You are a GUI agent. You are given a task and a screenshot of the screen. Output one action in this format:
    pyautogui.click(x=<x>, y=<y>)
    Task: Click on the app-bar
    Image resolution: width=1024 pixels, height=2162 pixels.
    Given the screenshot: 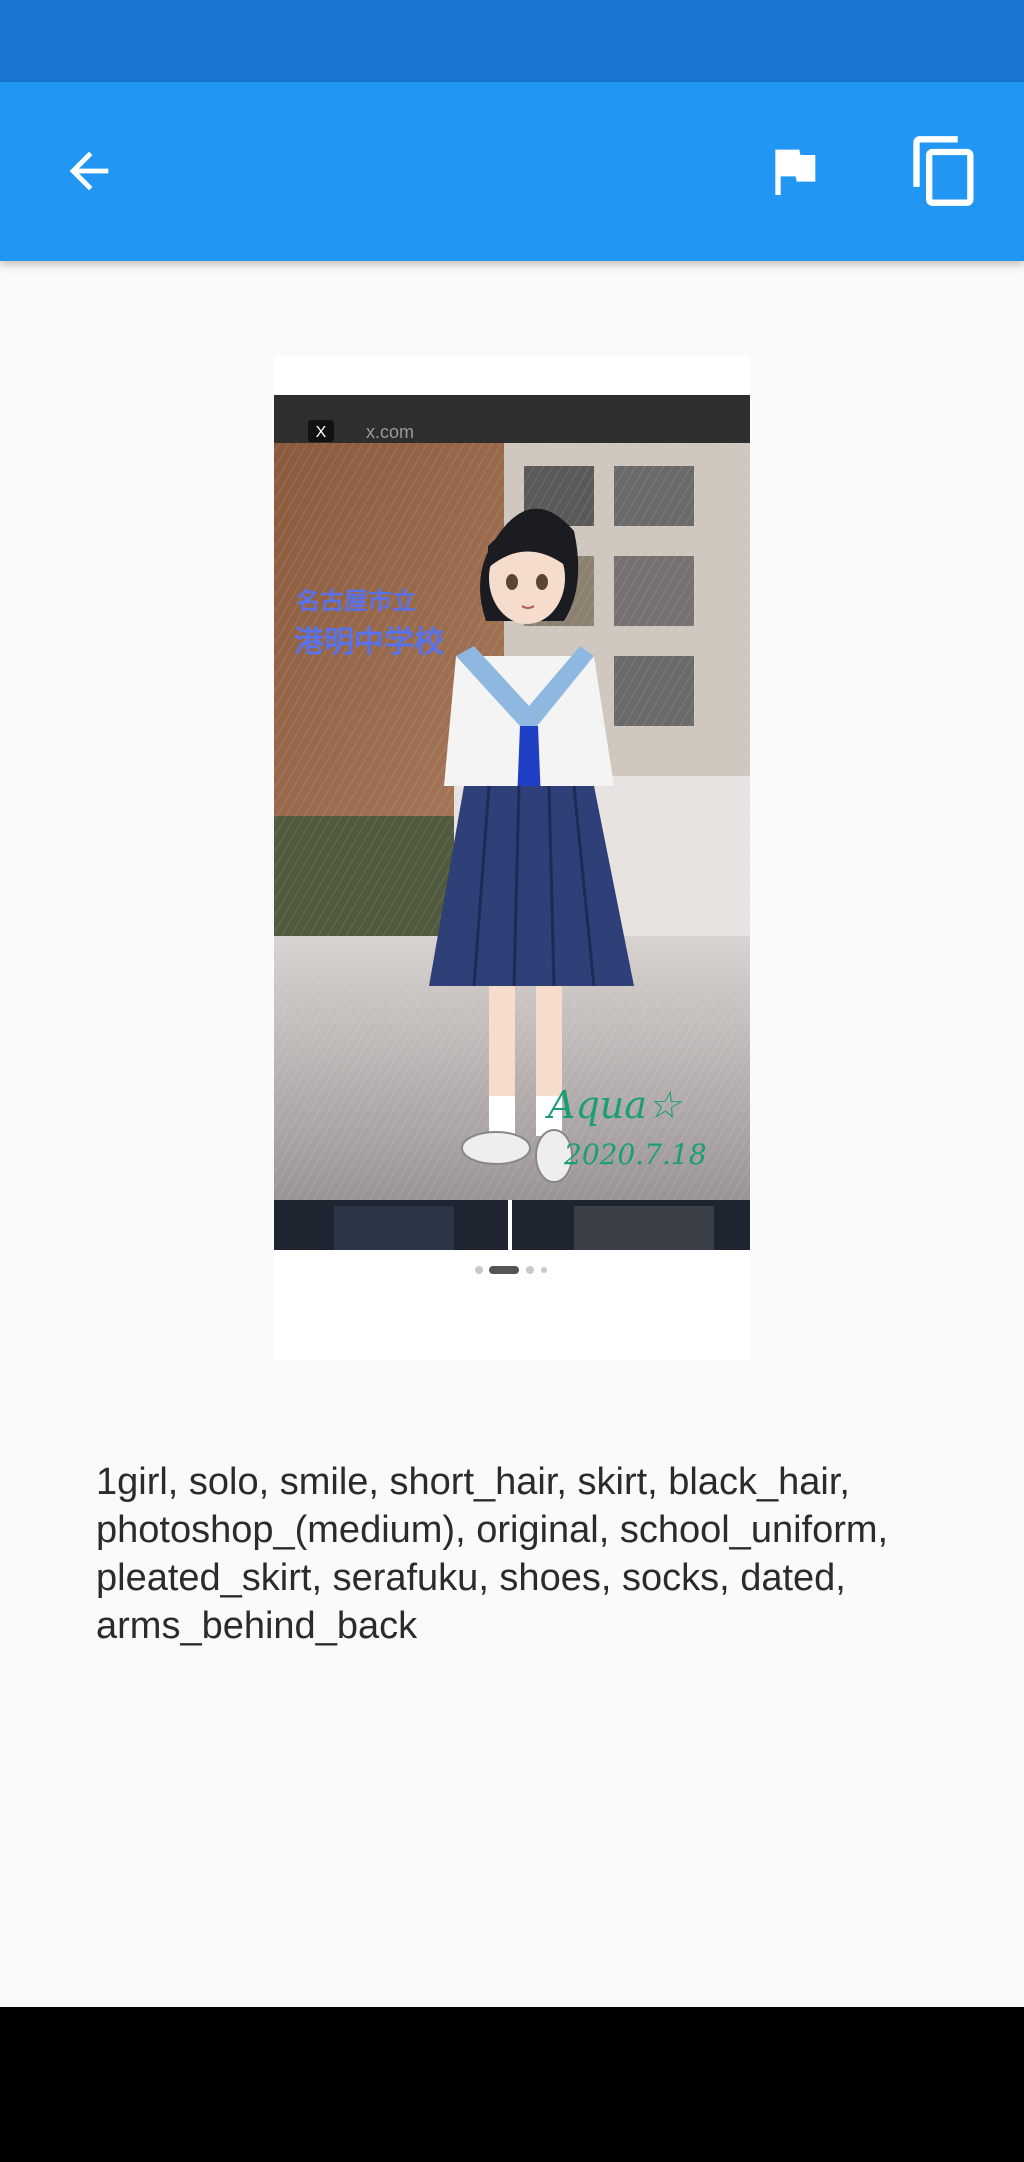 What is the action you would take?
    pyautogui.click(x=512, y=171)
    